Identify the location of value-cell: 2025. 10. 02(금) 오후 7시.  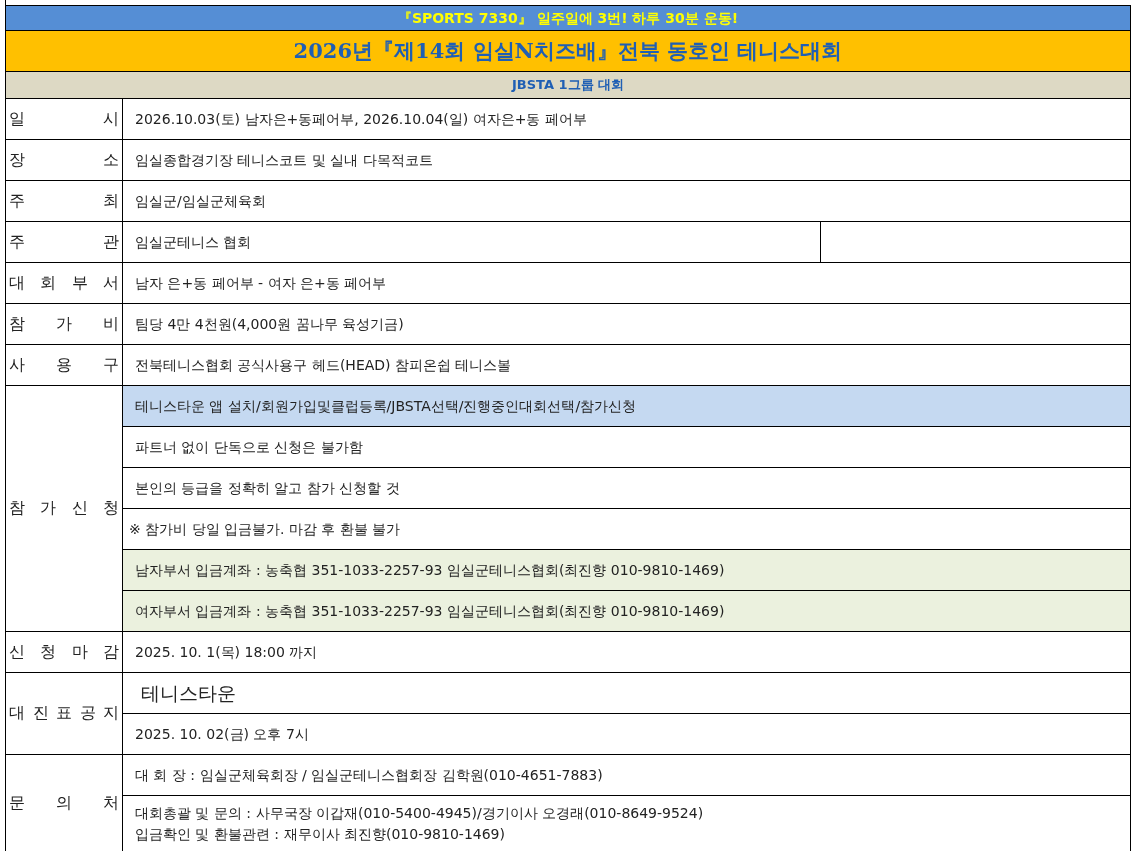
(627, 734).